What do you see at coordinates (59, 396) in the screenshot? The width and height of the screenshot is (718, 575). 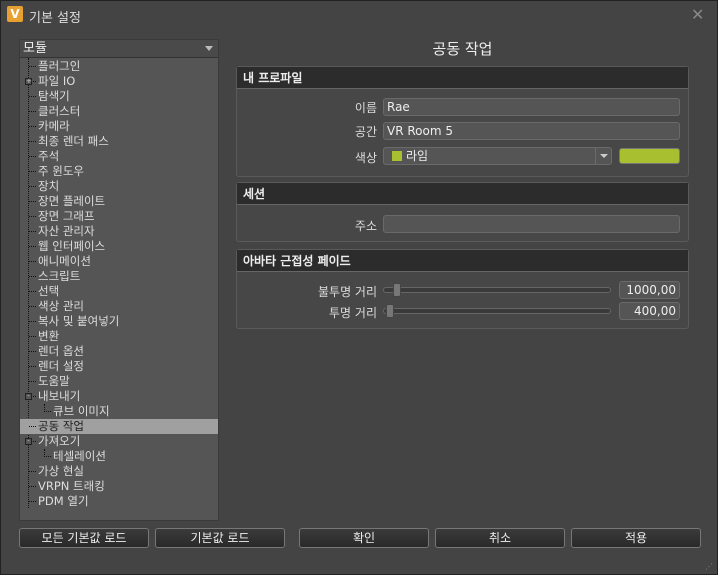 I see `tree-item-label: 내보내기` at bounding box center [59, 396].